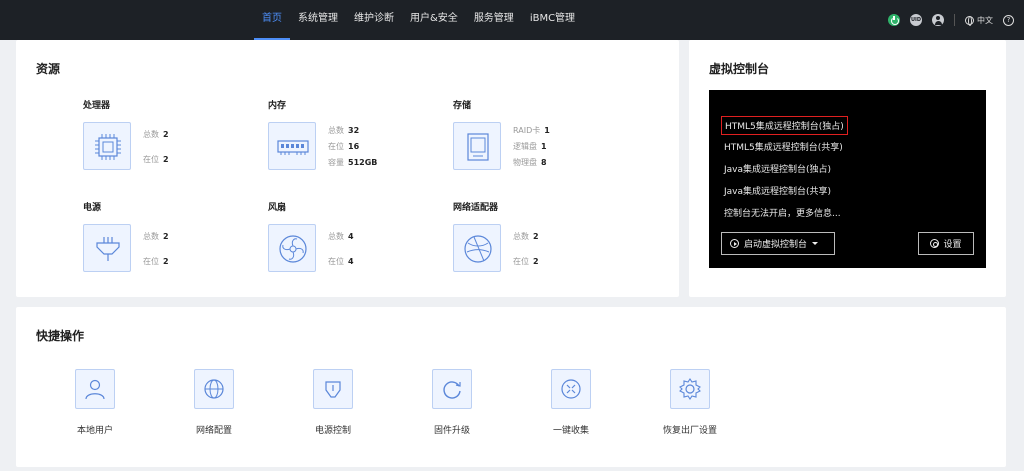 The height and width of the screenshot is (471, 1024). I want to click on quick-firmware-upgrade: 固件升级, so click(452, 402).